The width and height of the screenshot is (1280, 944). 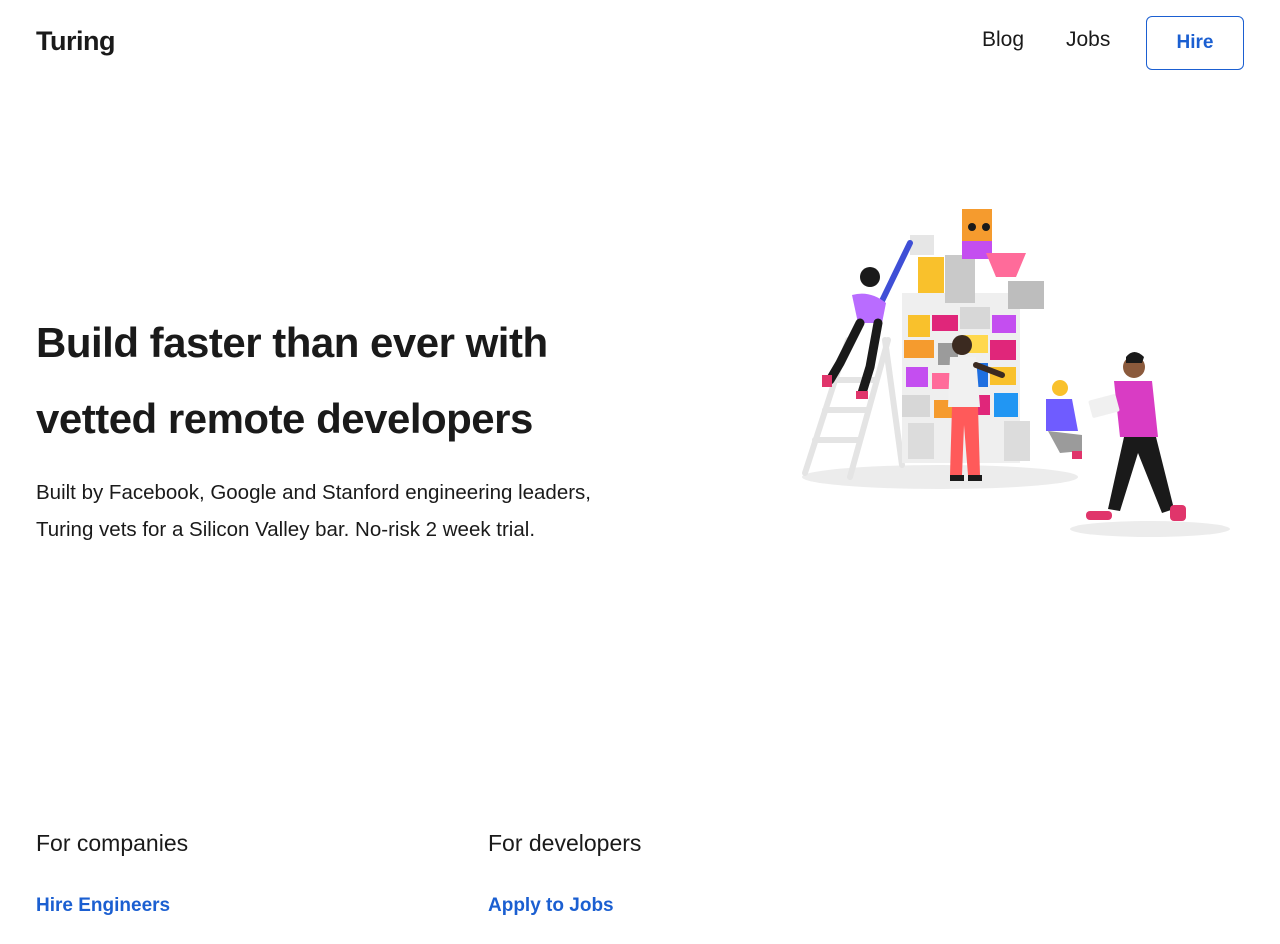 What do you see at coordinates (1064, 419) in the screenshot?
I see `kneeling-person` at bounding box center [1064, 419].